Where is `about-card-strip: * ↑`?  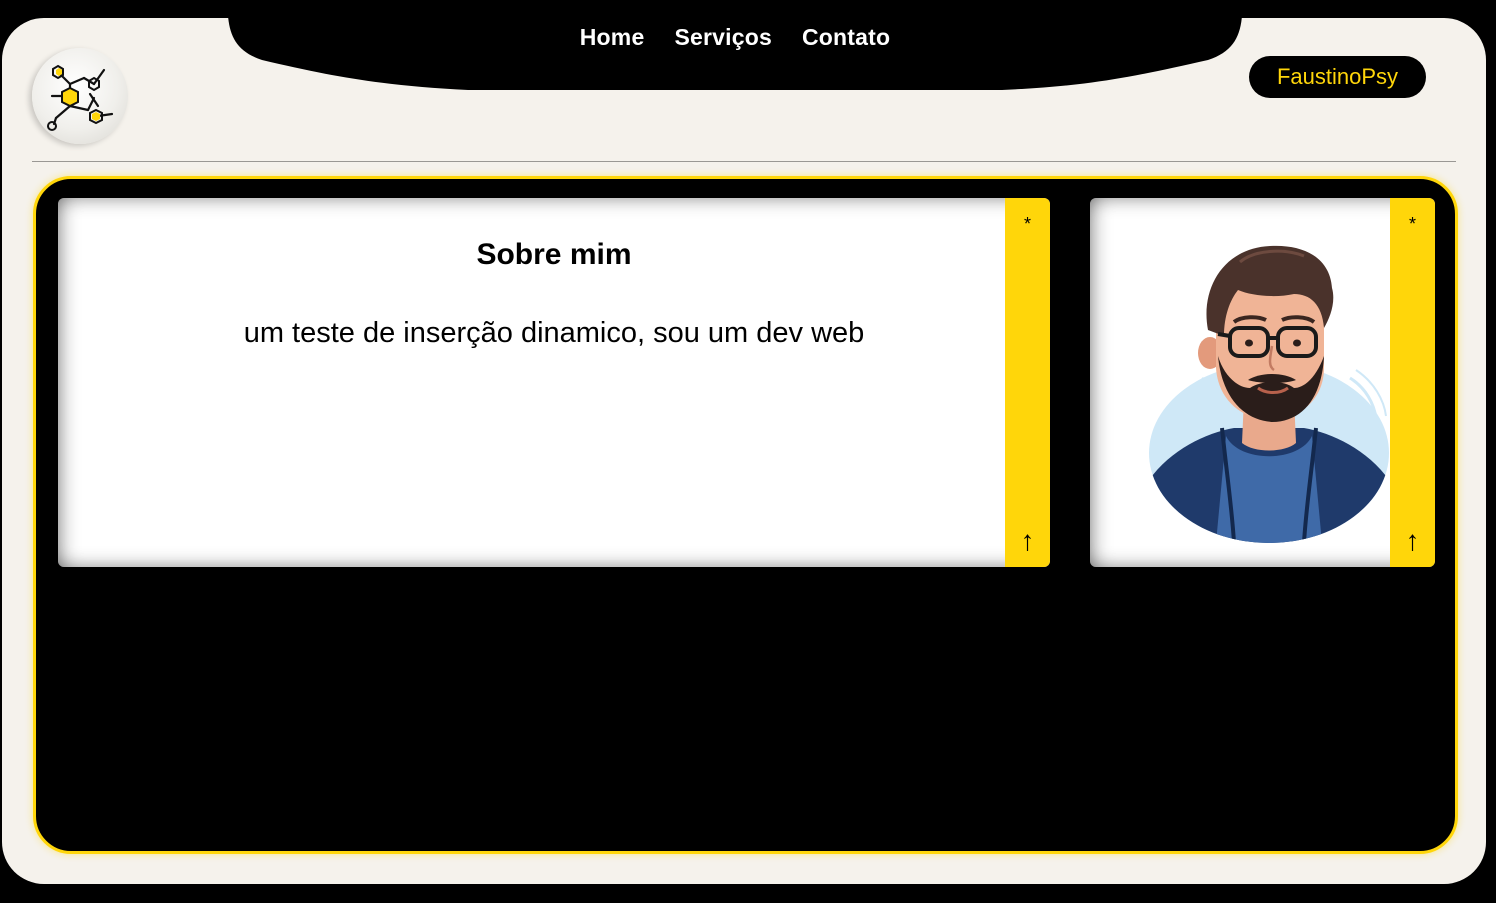
about-card-strip: * ↑ is located at coordinates (1027, 382).